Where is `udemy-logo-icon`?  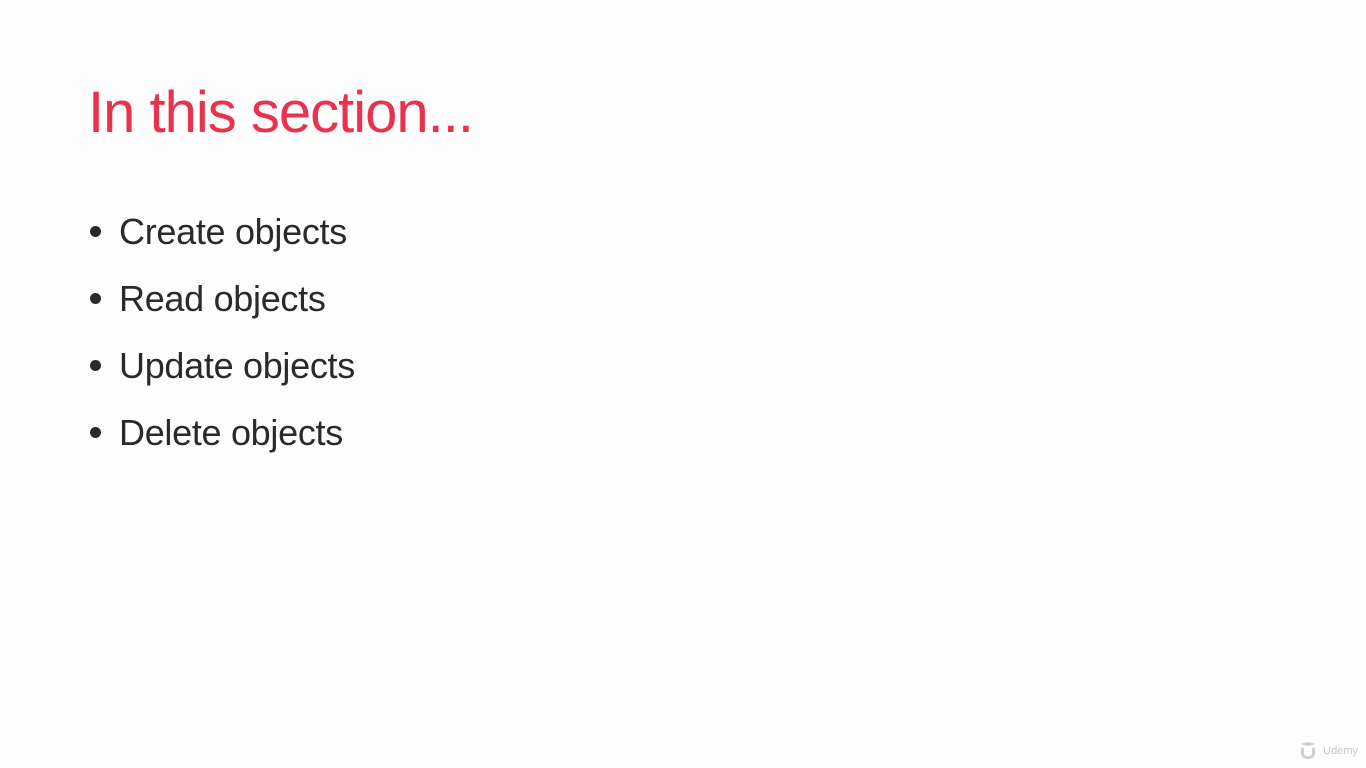
udemy-logo-icon is located at coordinates (1308, 750).